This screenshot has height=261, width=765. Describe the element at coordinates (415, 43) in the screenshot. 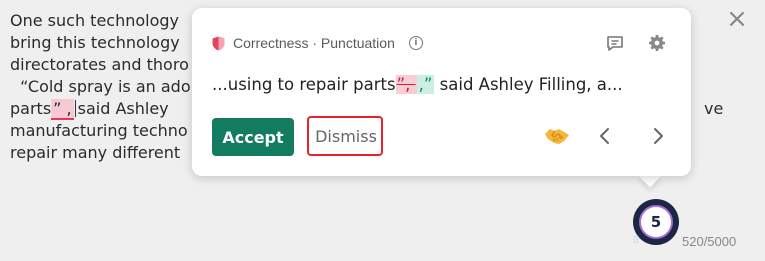

I see `info-icon: i` at that location.